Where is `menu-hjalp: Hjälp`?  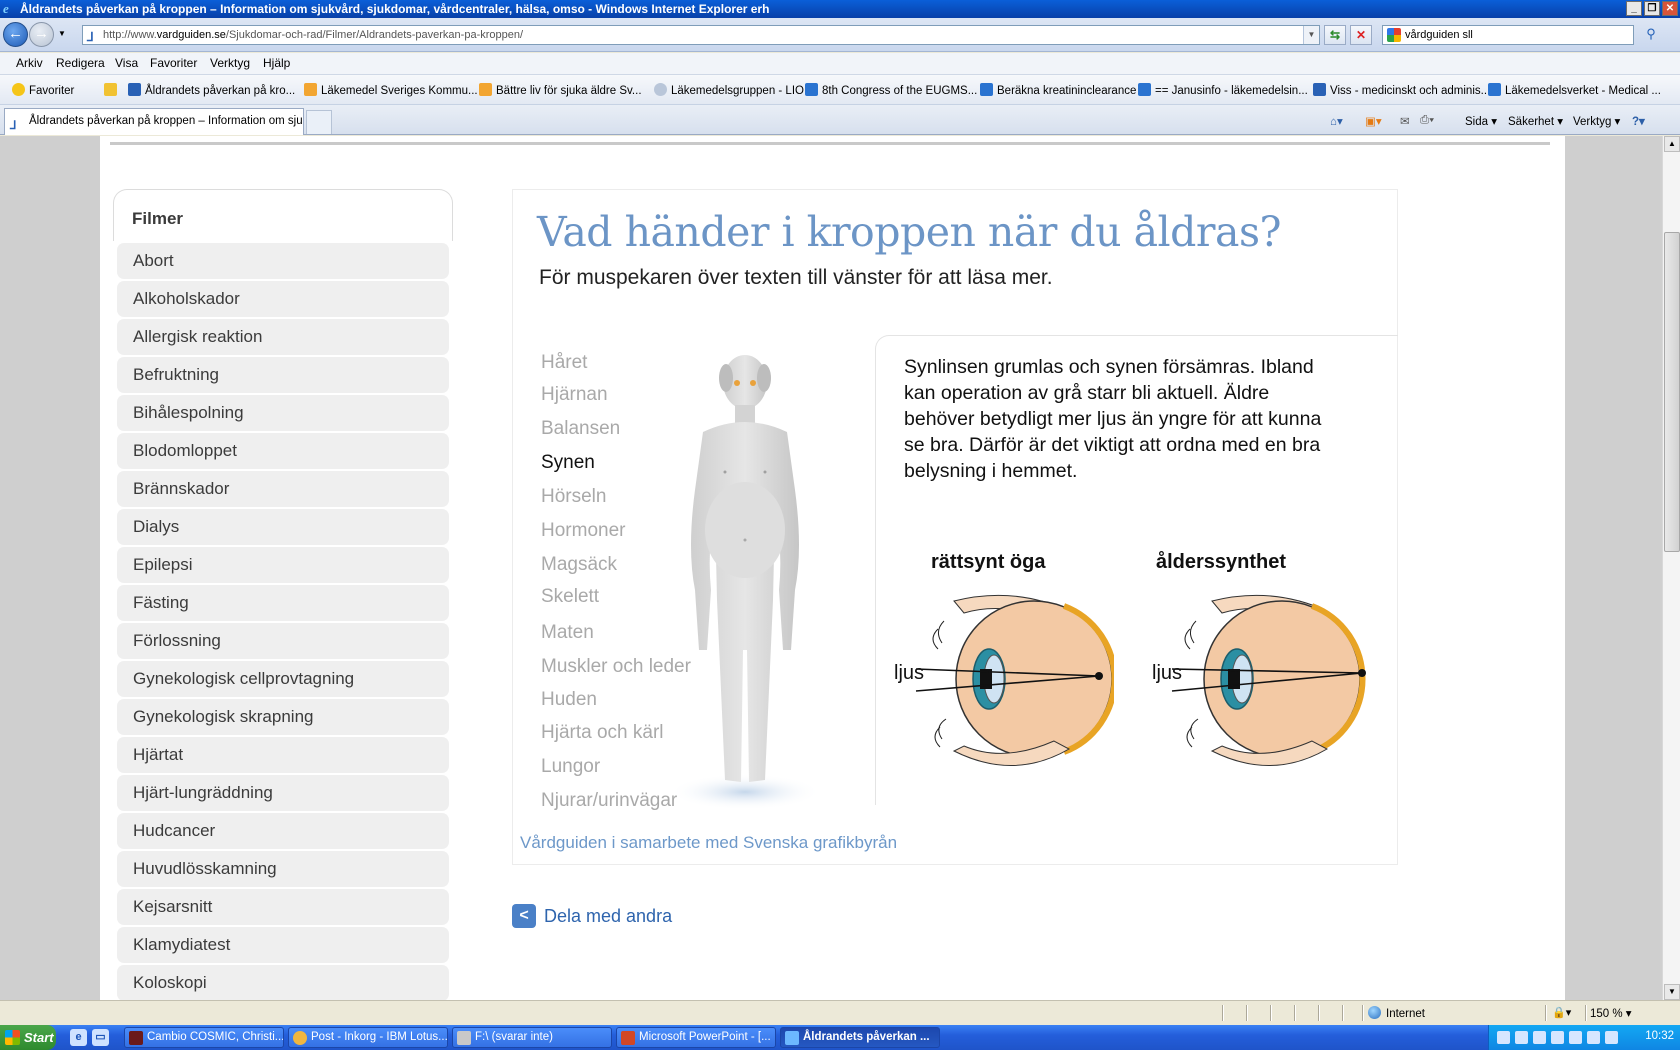 menu-hjalp: Hjälp is located at coordinates (276, 63).